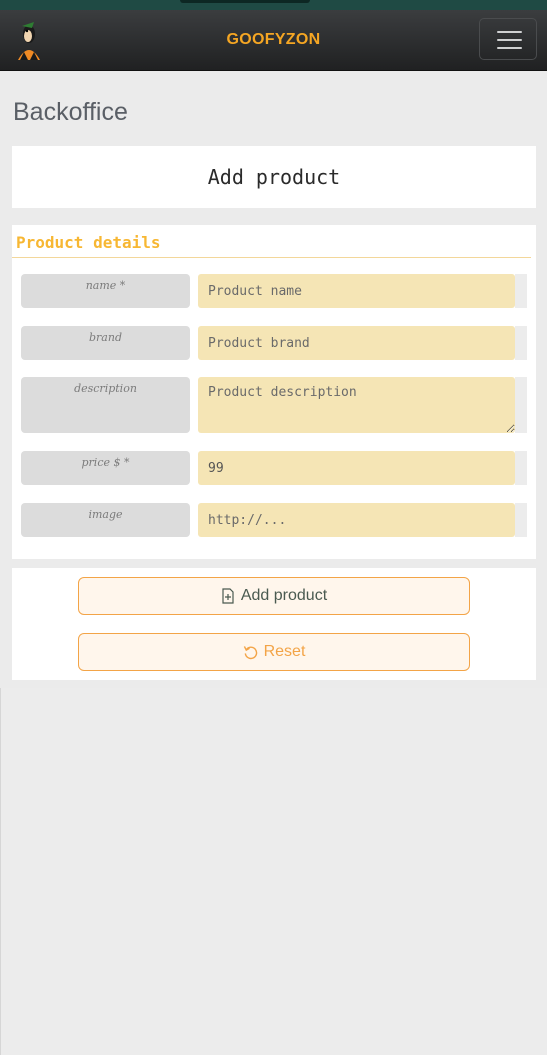 This screenshot has width=547, height=1055. What do you see at coordinates (245, 1) in the screenshot?
I see `top-tab` at bounding box center [245, 1].